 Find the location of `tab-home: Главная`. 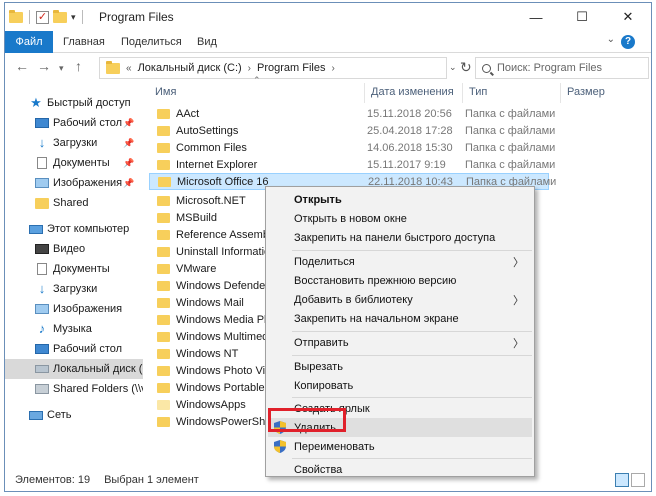

tab-home: Главная is located at coordinates (84, 42).